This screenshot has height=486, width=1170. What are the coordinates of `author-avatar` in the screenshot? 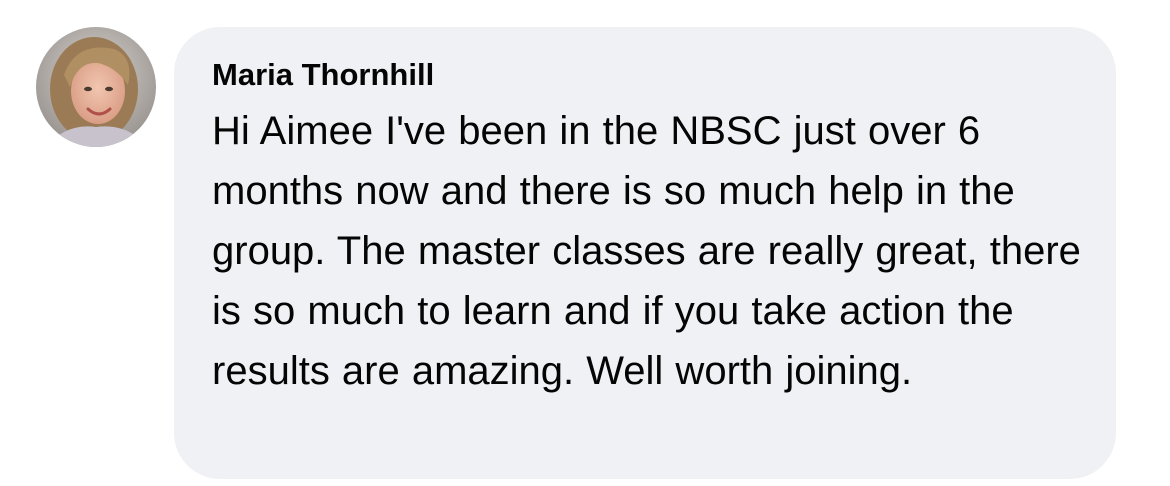 It's located at (96, 87).